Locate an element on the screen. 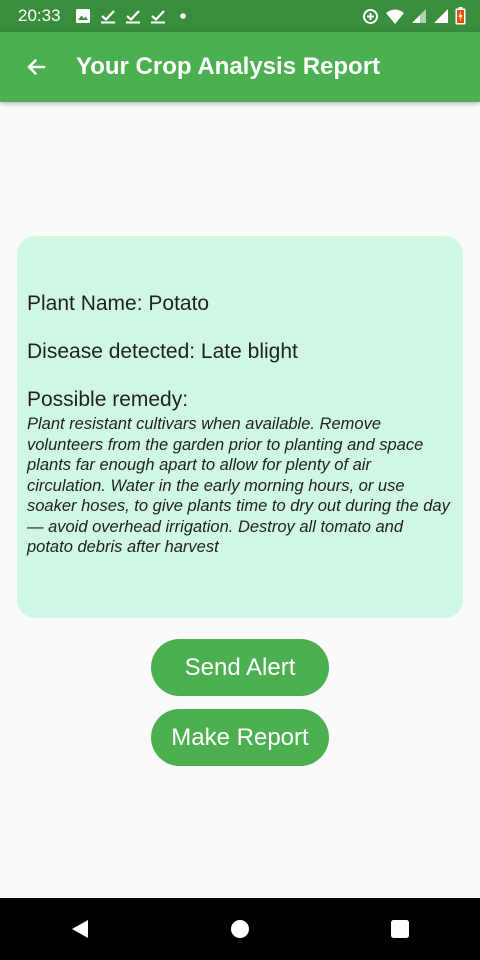 This screenshot has height=960, width=480. app-bar: Your Crop Analysis Report is located at coordinates (240, 67).